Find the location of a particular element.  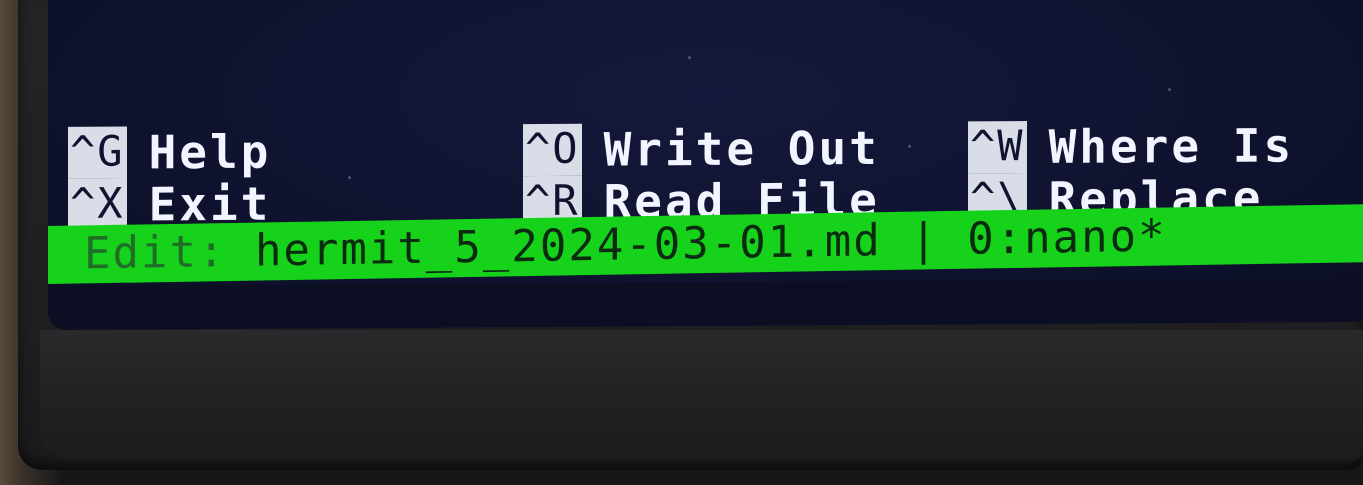

shortcut-help: ^G Help is located at coordinates (169, 152).